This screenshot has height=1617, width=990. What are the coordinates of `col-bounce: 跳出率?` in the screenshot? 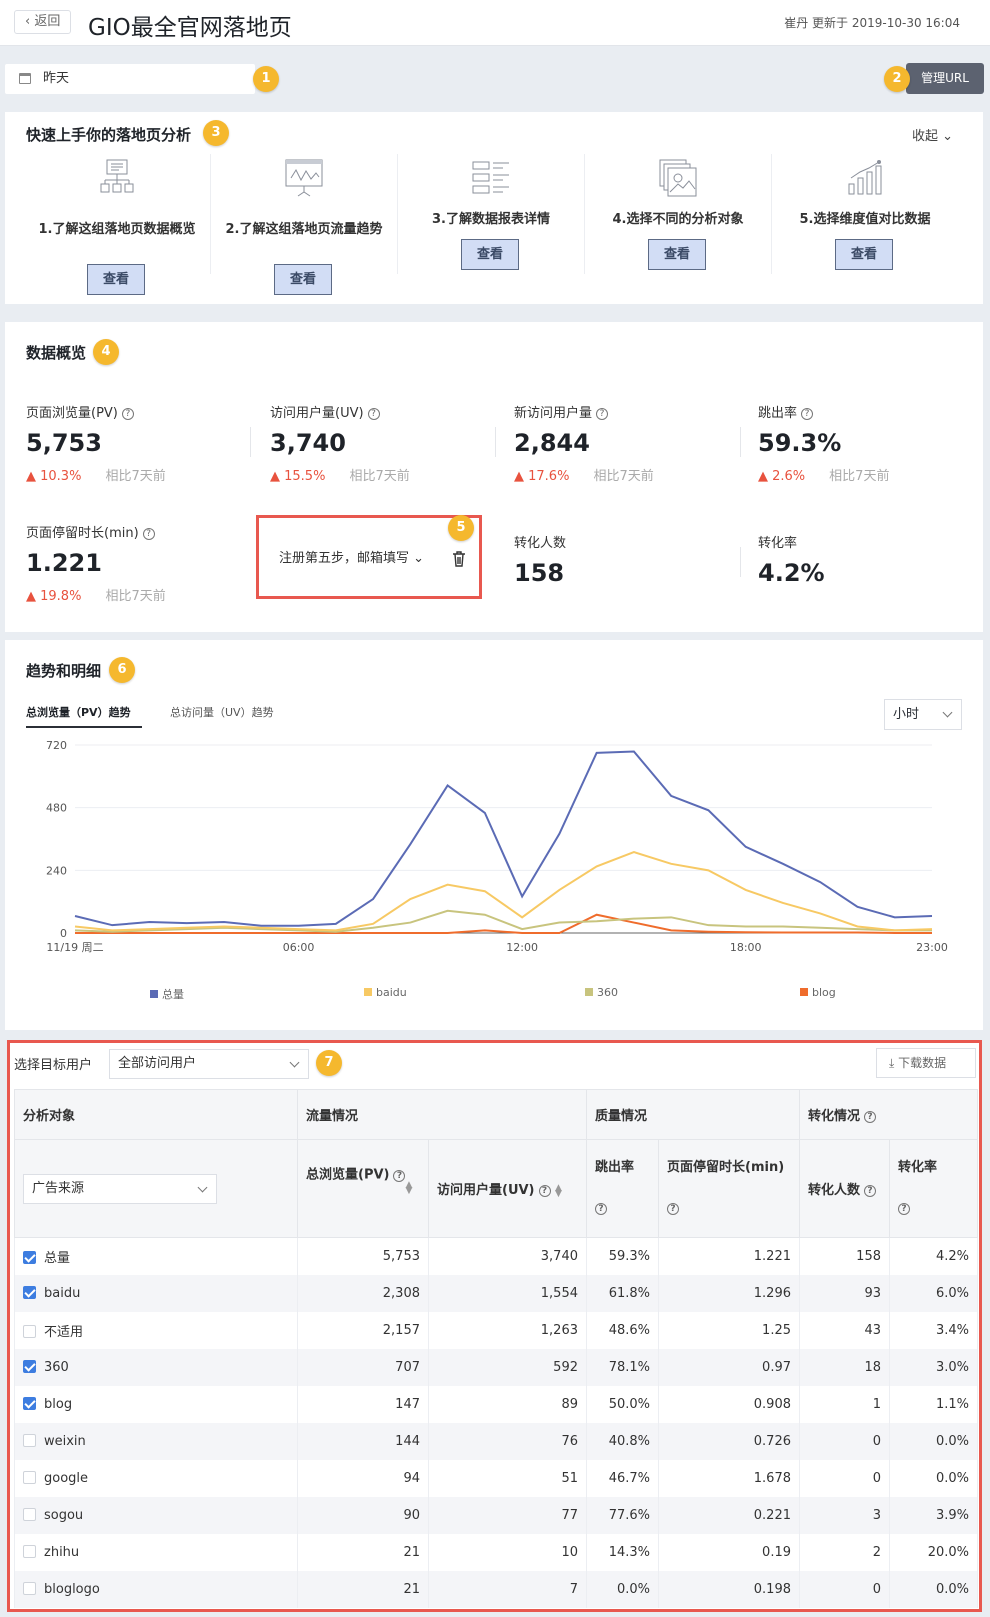 It's located at (622, 1188).